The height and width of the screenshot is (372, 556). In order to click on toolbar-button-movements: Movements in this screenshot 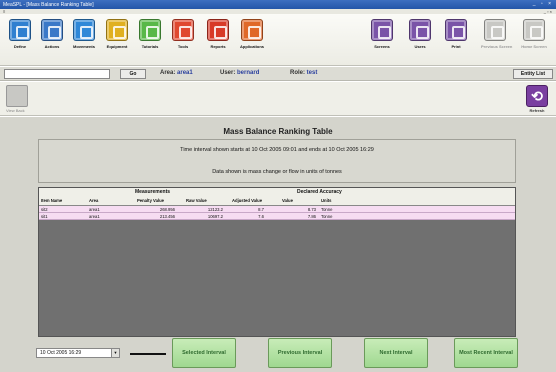, I will do `click(84, 34)`.